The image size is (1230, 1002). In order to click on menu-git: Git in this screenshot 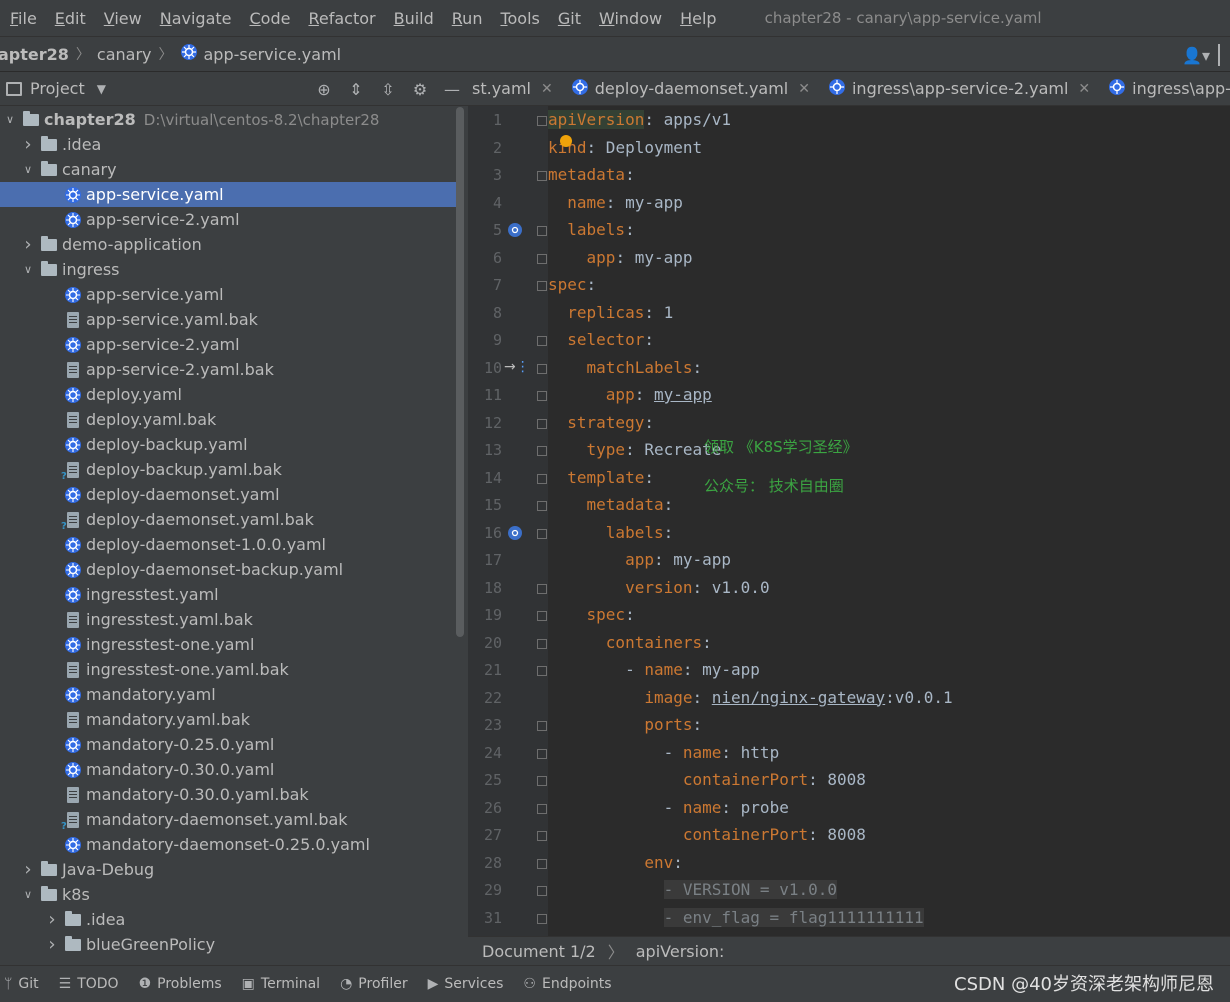, I will do `click(568, 18)`.